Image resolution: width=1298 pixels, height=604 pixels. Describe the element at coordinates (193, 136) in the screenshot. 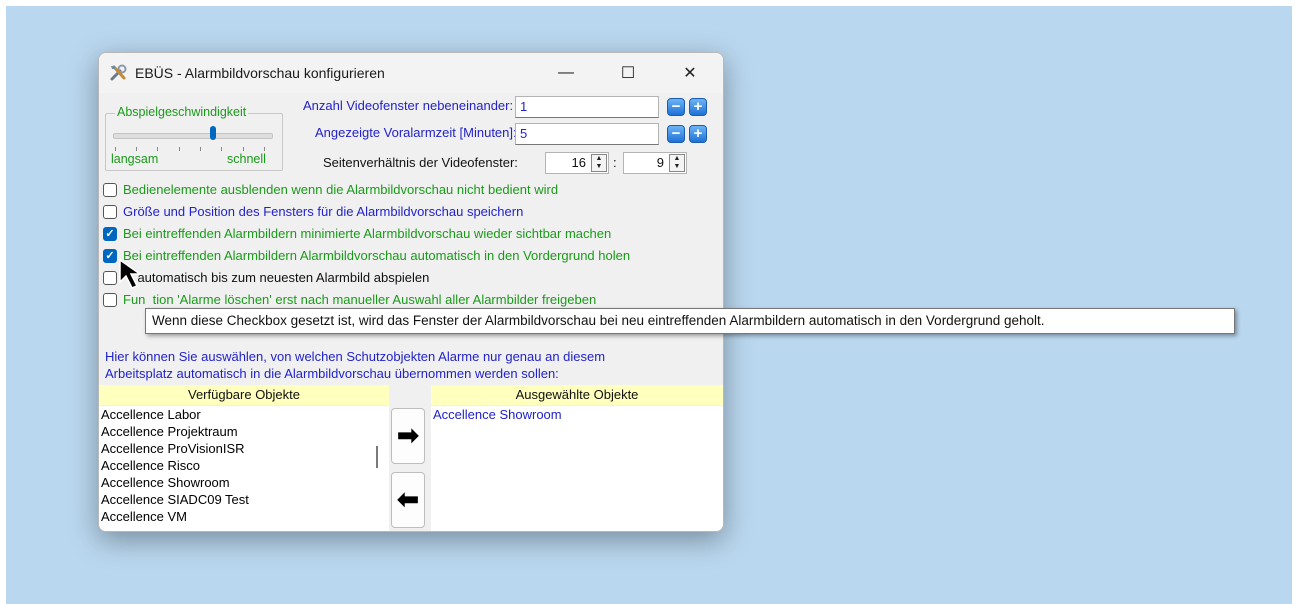

I see `speed-slider-track` at that location.